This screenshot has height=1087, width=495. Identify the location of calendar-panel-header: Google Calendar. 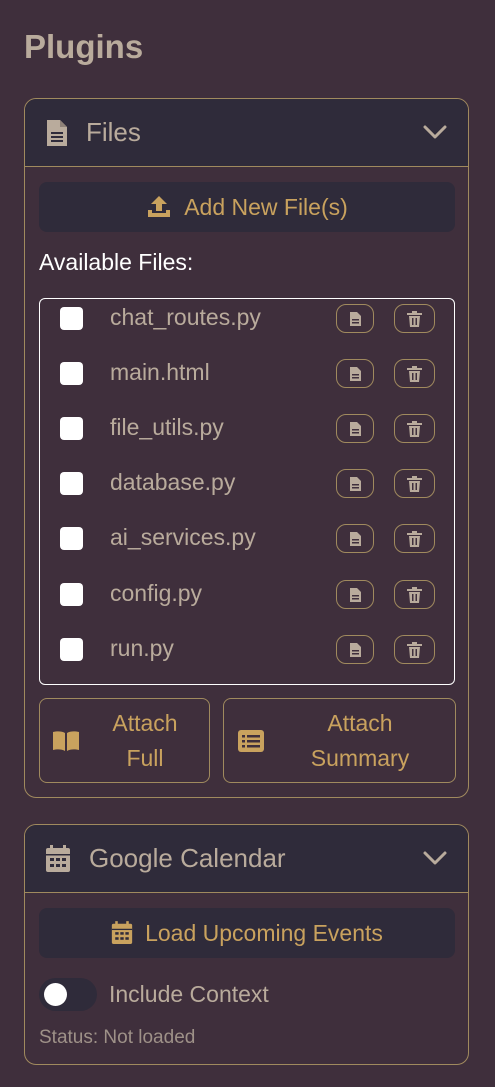
(246, 859).